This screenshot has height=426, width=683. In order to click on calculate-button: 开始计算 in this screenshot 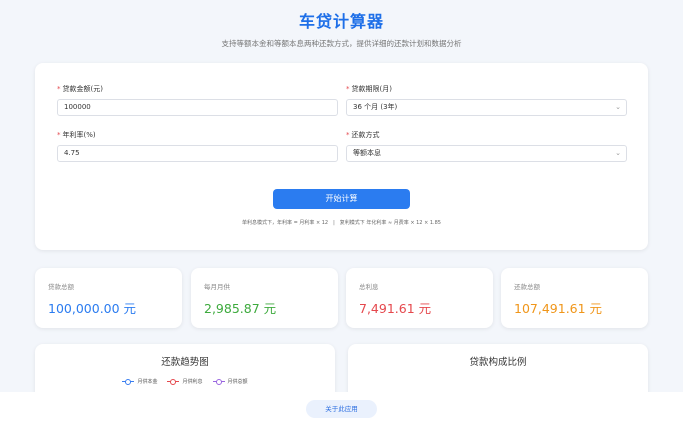, I will do `click(341, 199)`.